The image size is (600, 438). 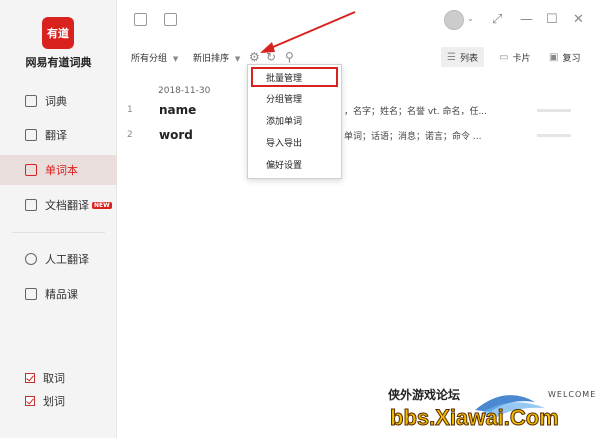 I want to click on annotation-arrow, so click(x=308, y=32).